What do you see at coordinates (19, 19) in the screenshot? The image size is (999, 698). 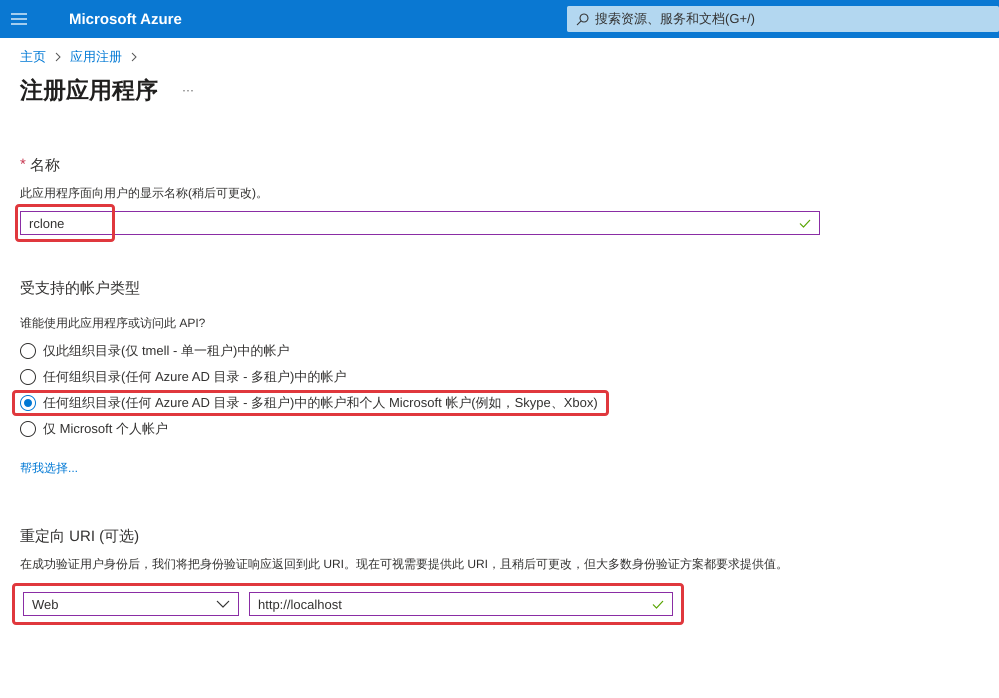 I see `menu-icon` at bounding box center [19, 19].